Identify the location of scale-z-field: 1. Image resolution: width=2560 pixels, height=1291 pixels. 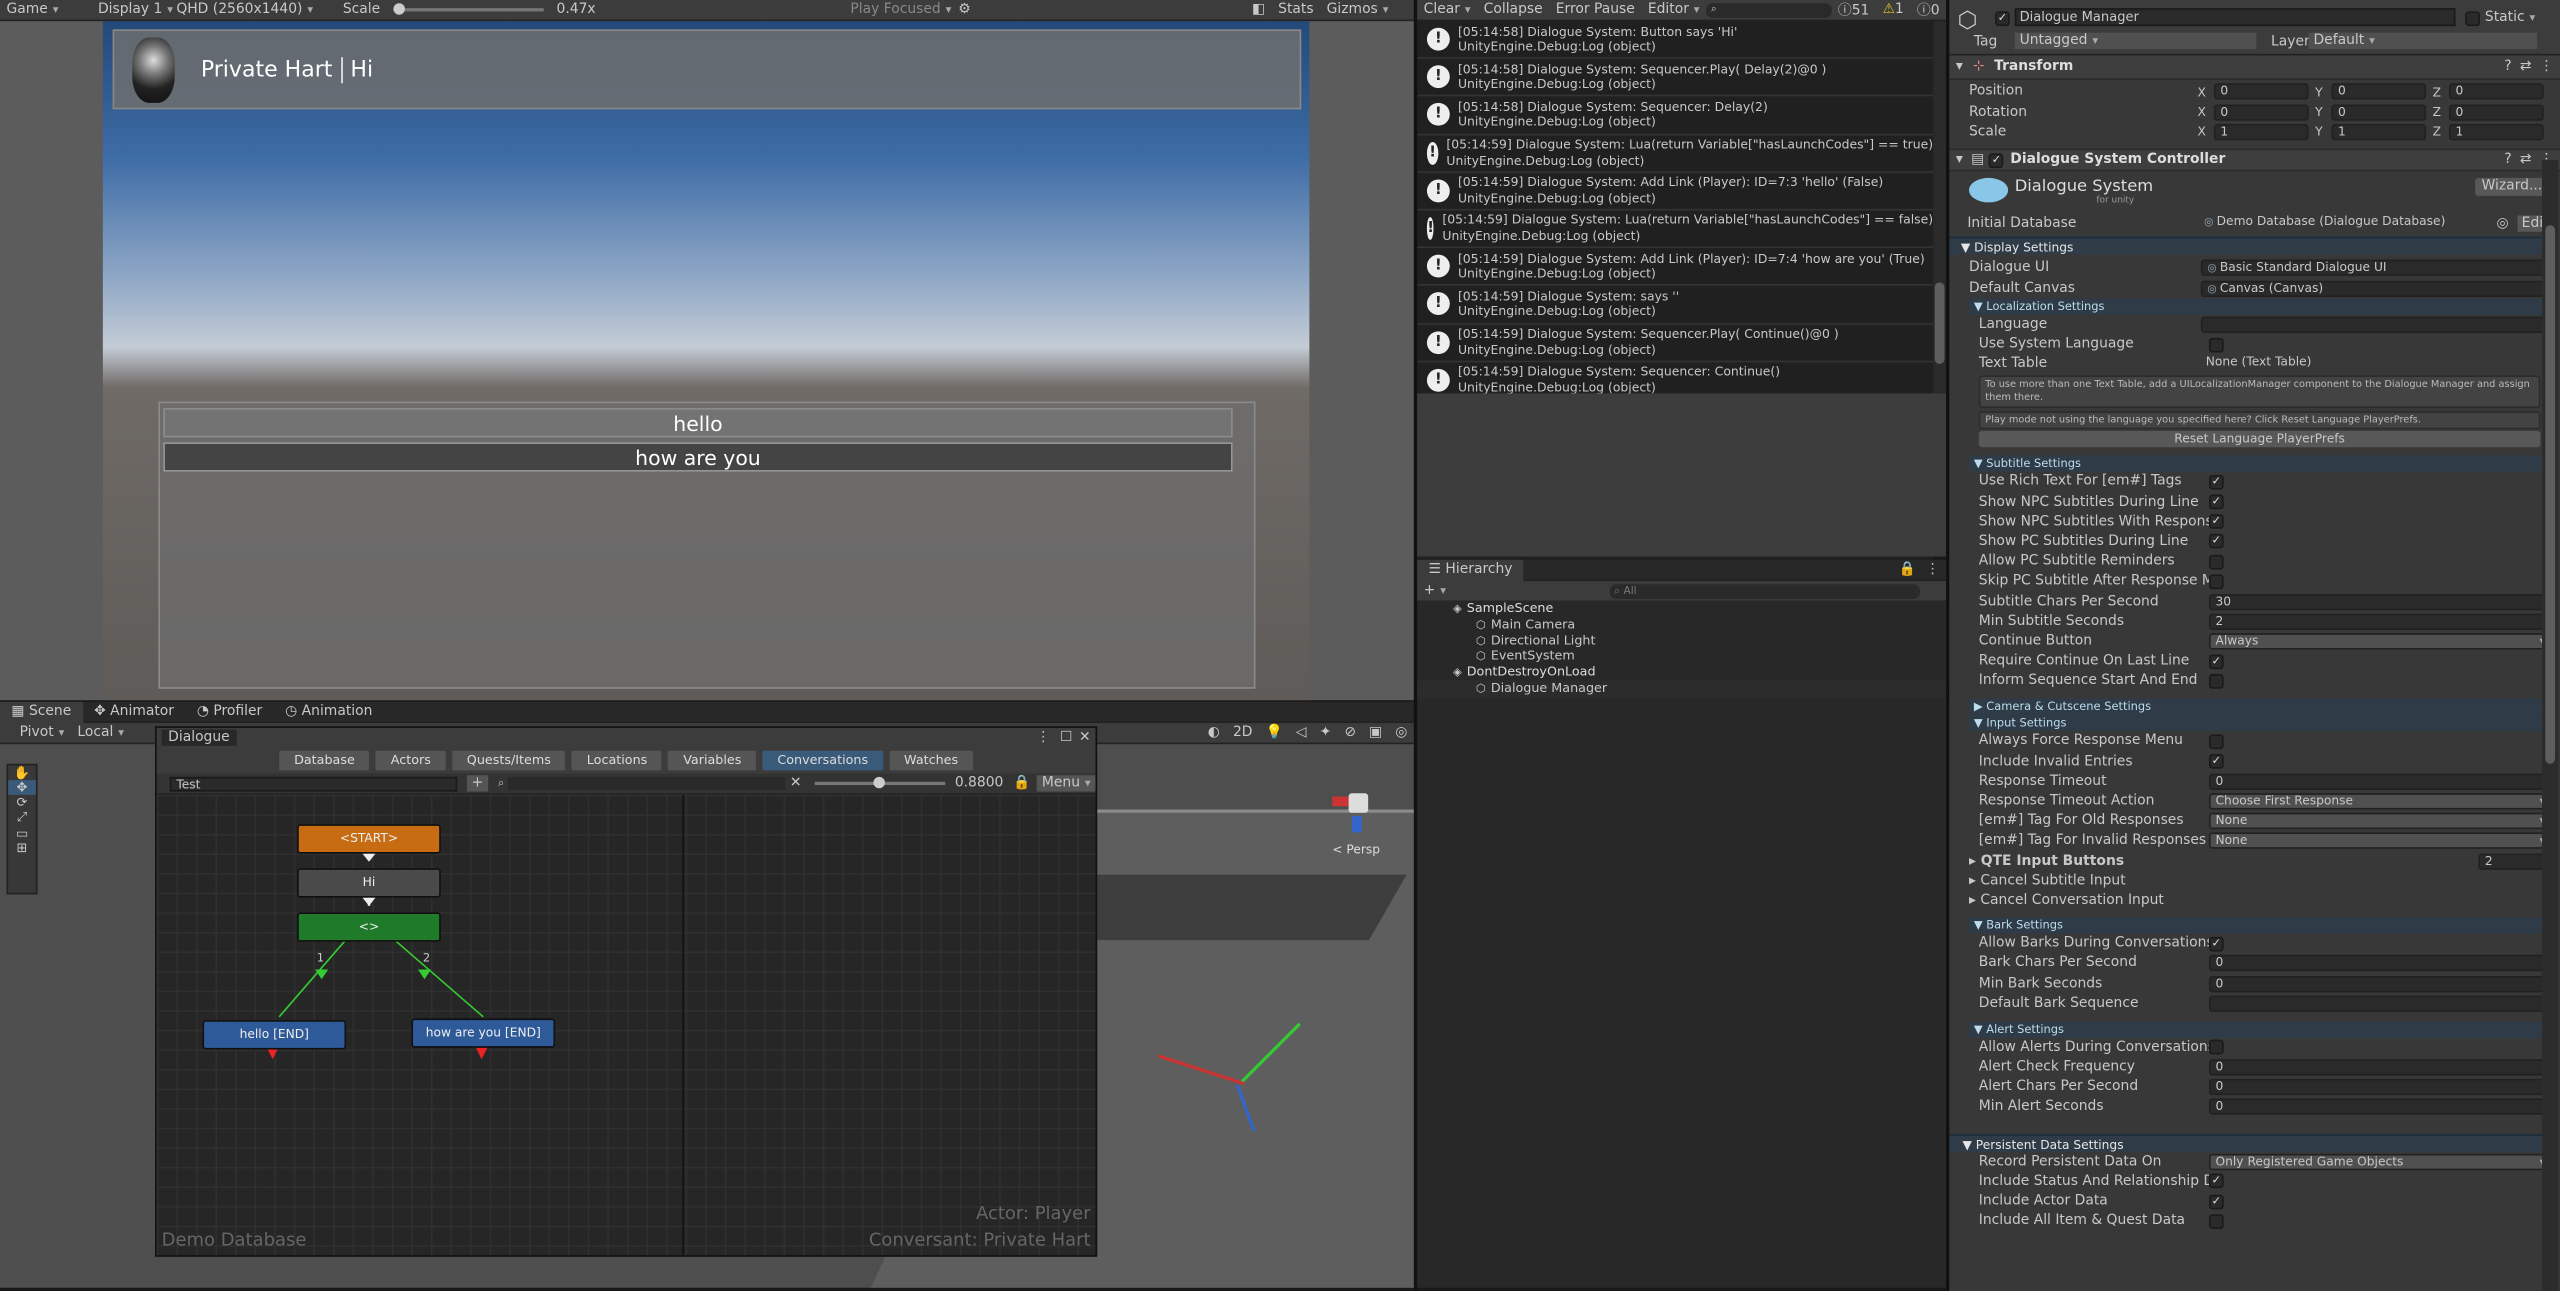
(2496, 132).